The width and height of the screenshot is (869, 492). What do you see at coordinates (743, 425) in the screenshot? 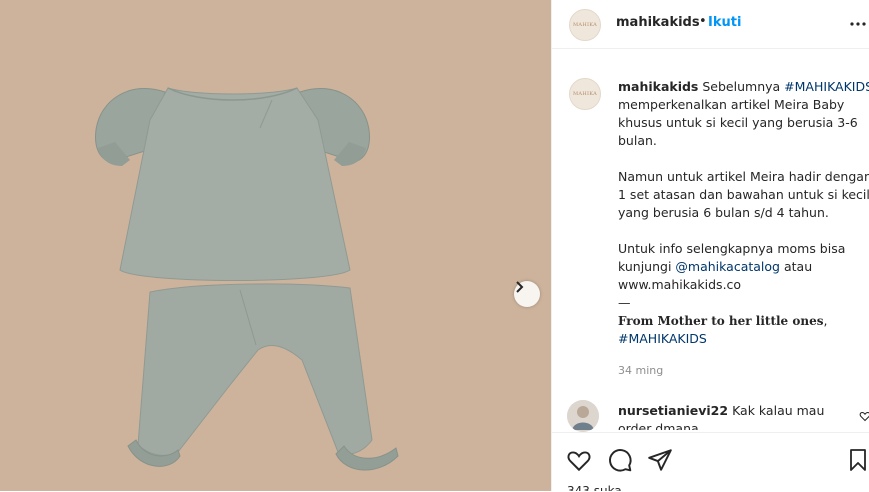
I see `comment-continued: order dmana` at bounding box center [743, 425].